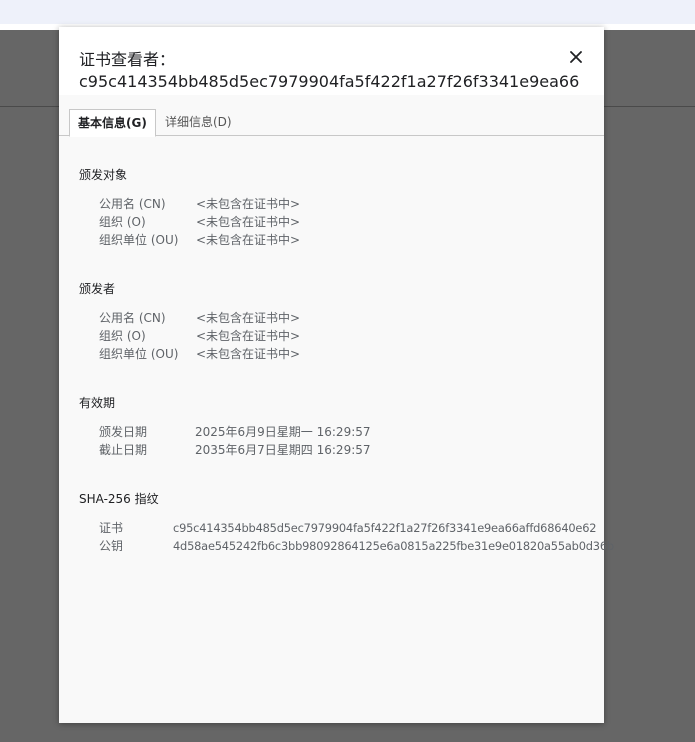  Describe the element at coordinates (112, 123) in the screenshot. I see `tab-general: 基本信息(G)` at that location.